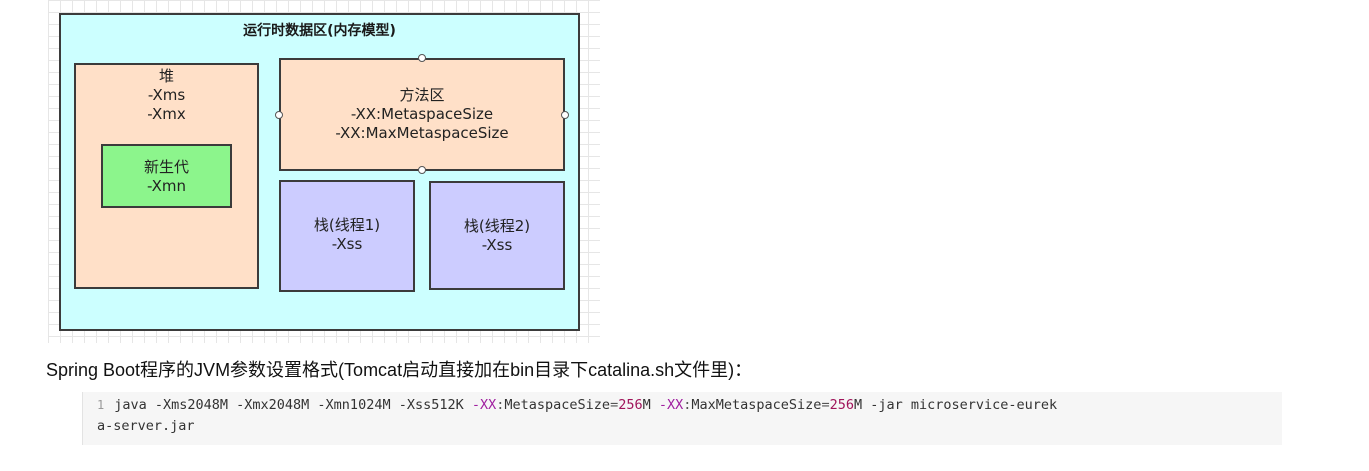 Image resolution: width=1369 pixels, height=471 pixels. What do you see at coordinates (422, 58) in the screenshot?
I see `resize-handle-top` at bounding box center [422, 58].